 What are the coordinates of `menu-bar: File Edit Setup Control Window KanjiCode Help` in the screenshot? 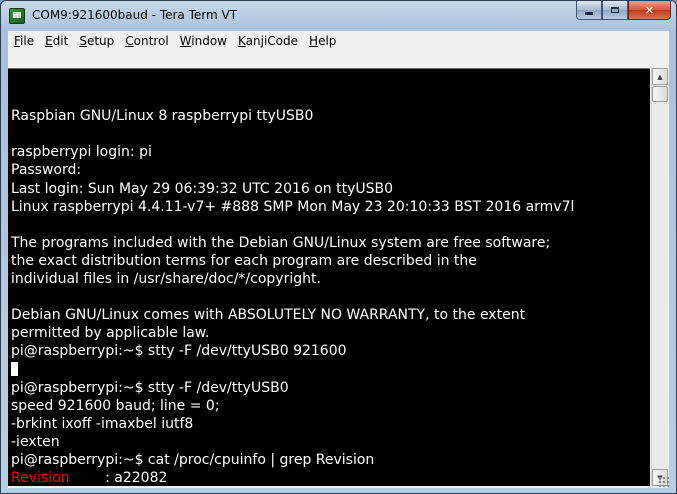 It's located at (338, 41).